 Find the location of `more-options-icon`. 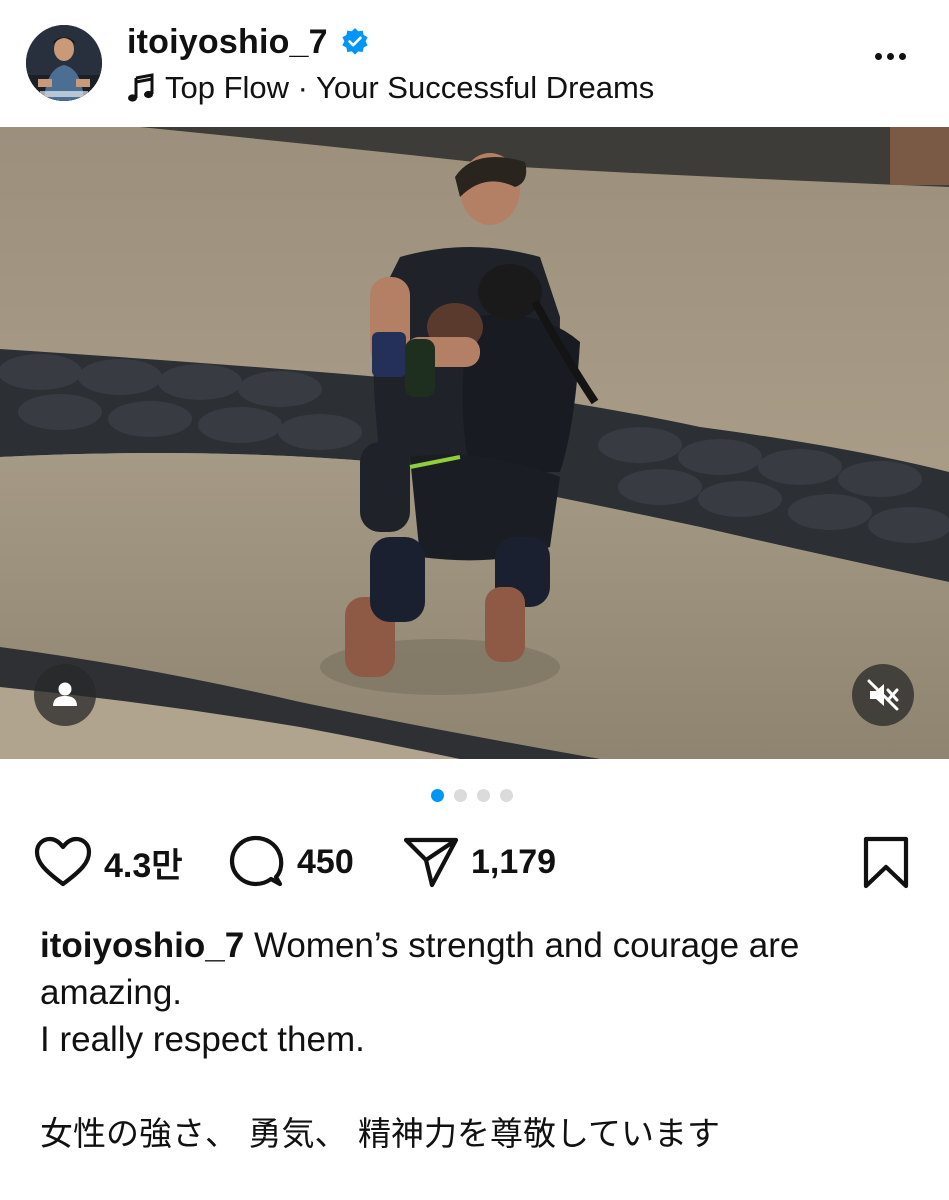

more-options-icon is located at coordinates (895, 61).